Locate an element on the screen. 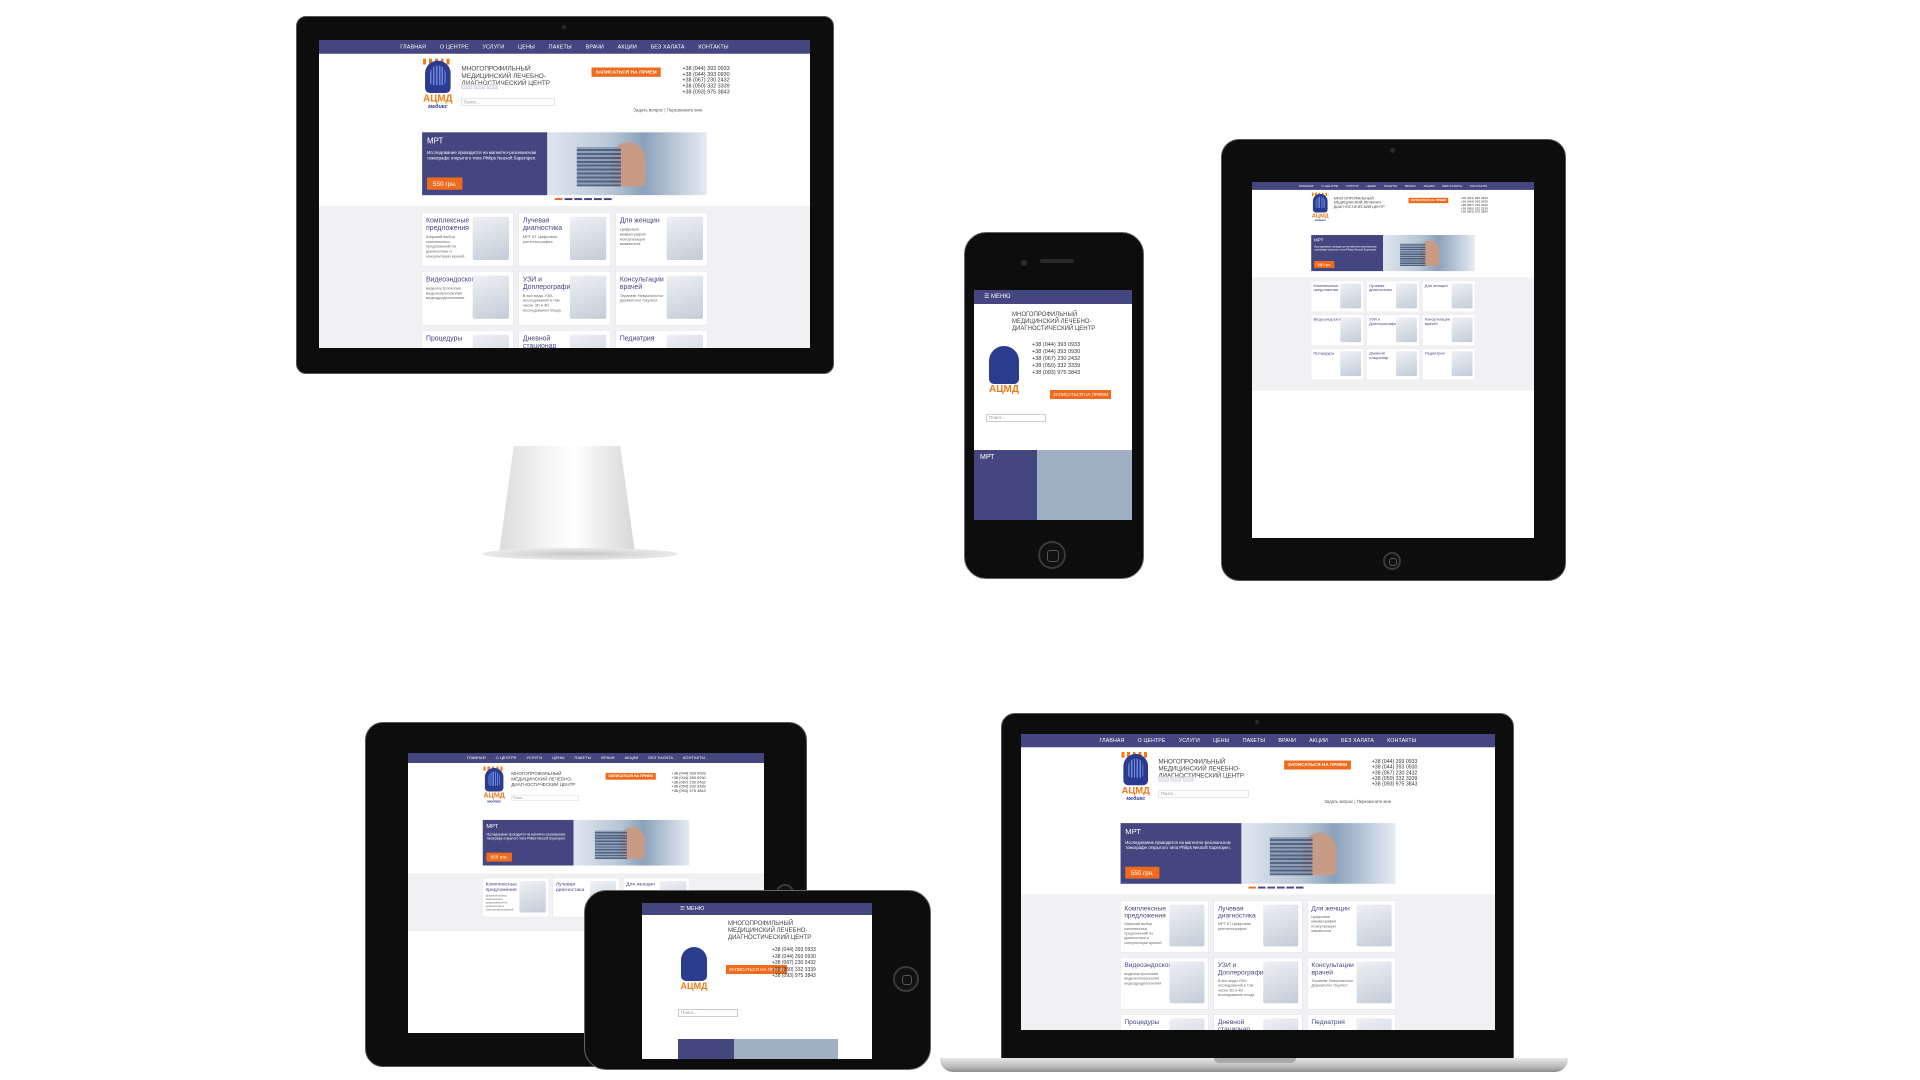 The image size is (1920, 1080). service-card: Лучевая диагностика is located at coordinates (1393, 296).